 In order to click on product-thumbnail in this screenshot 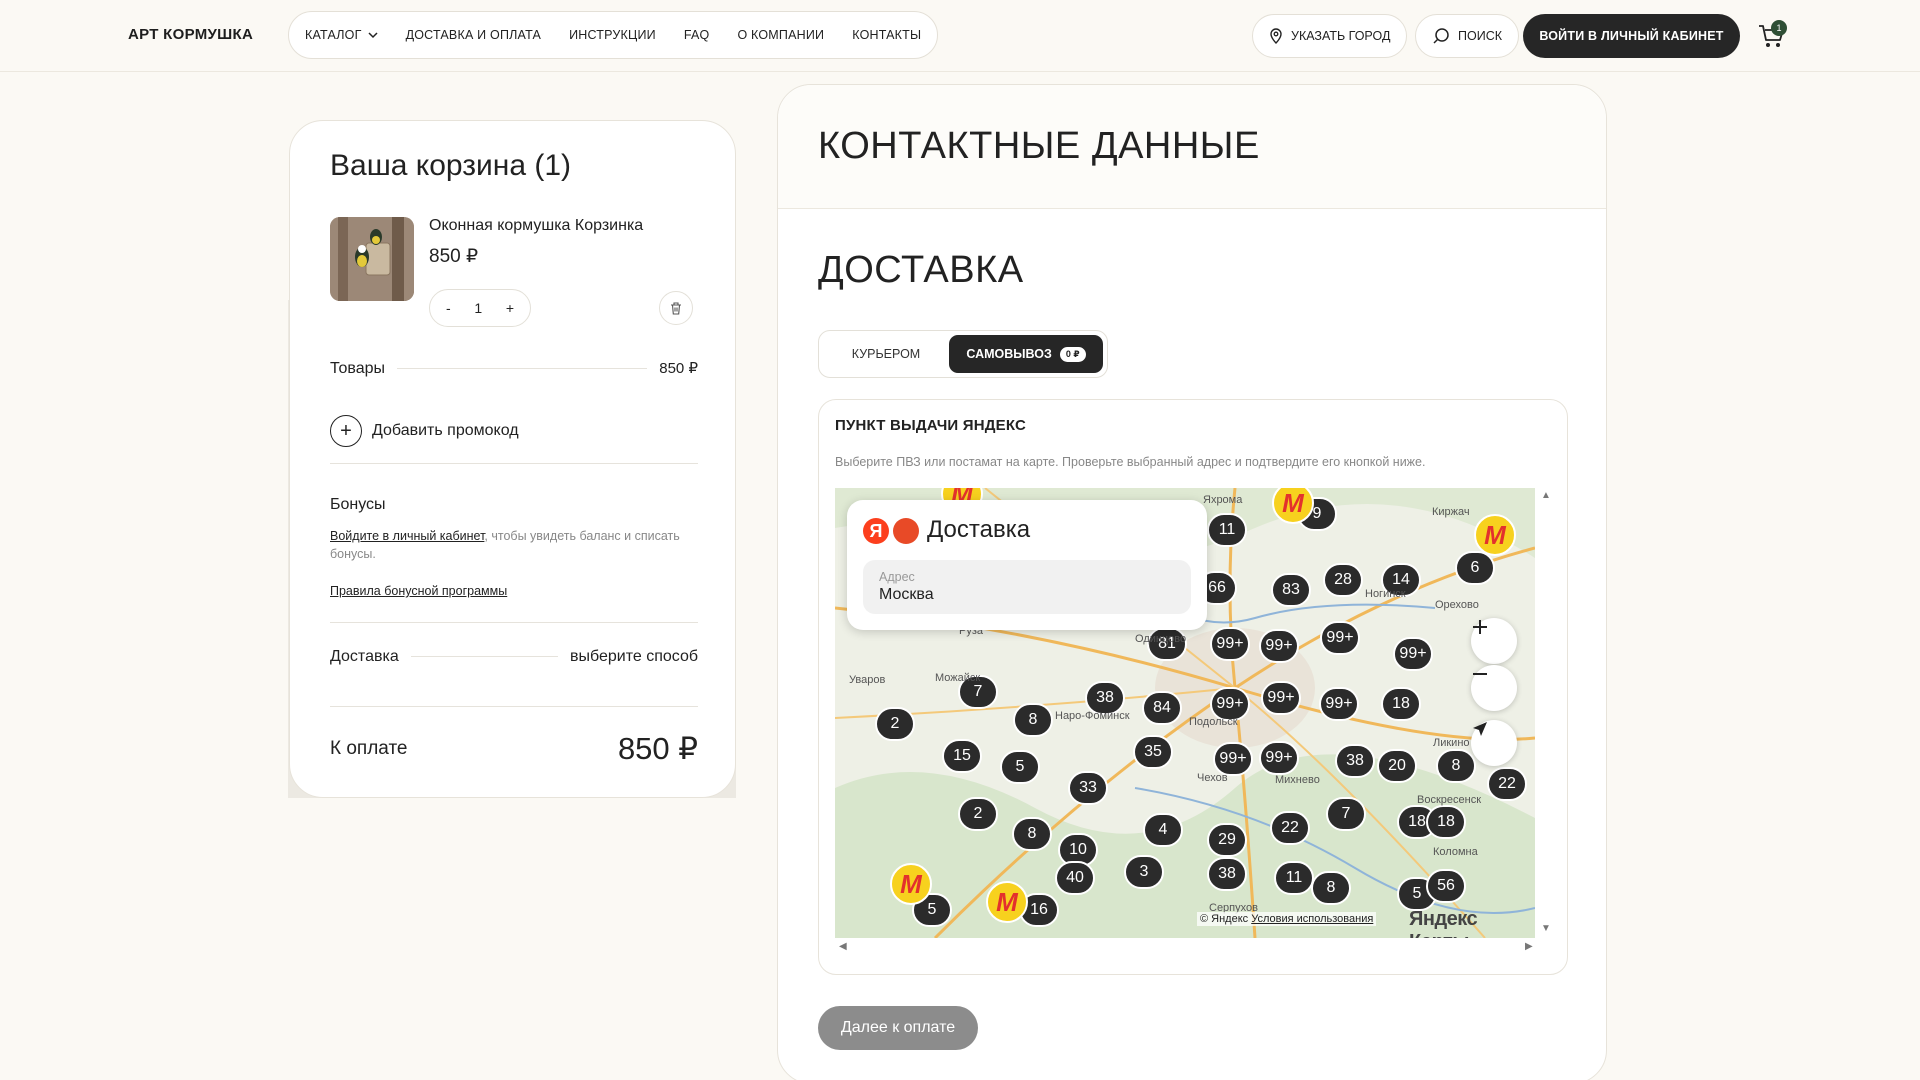, I will do `click(372, 259)`.